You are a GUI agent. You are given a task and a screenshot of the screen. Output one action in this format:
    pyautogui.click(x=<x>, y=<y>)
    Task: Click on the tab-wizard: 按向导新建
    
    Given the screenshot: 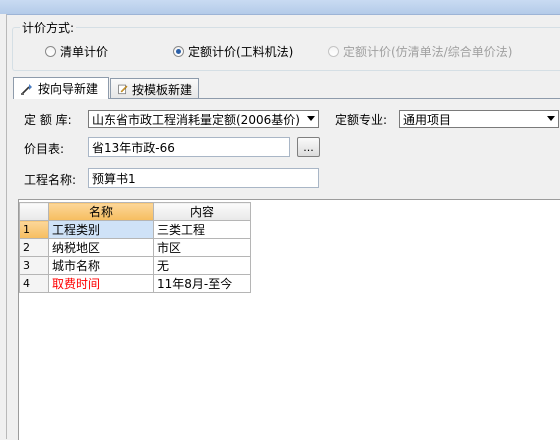 What is the action you would take?
    pyautogui.click(x=61, y=88)
    